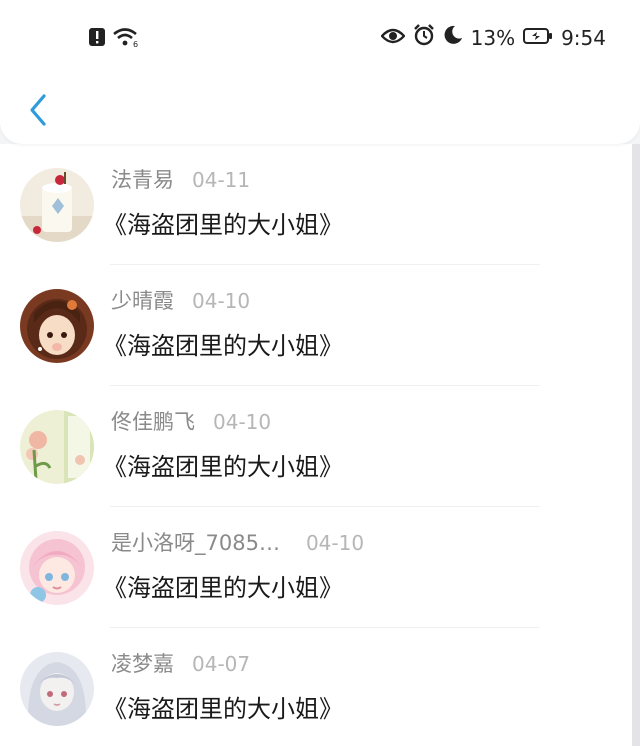 This screenshot has height=746, width=640. I want to click on flower-window-avatar-icon, so click(57, 447).